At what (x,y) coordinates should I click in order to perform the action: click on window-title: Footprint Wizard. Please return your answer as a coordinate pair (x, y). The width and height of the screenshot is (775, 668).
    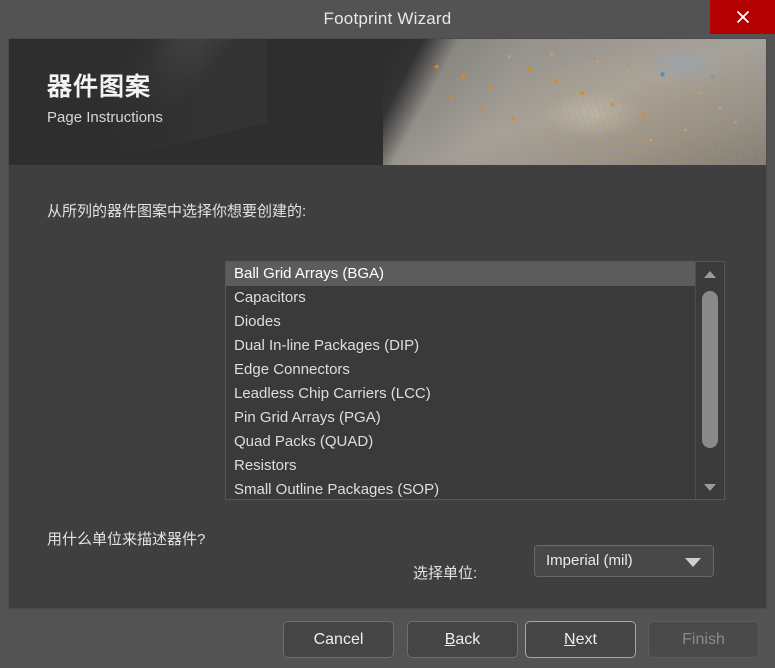
    Looking at the image, I should click on (387, 18).